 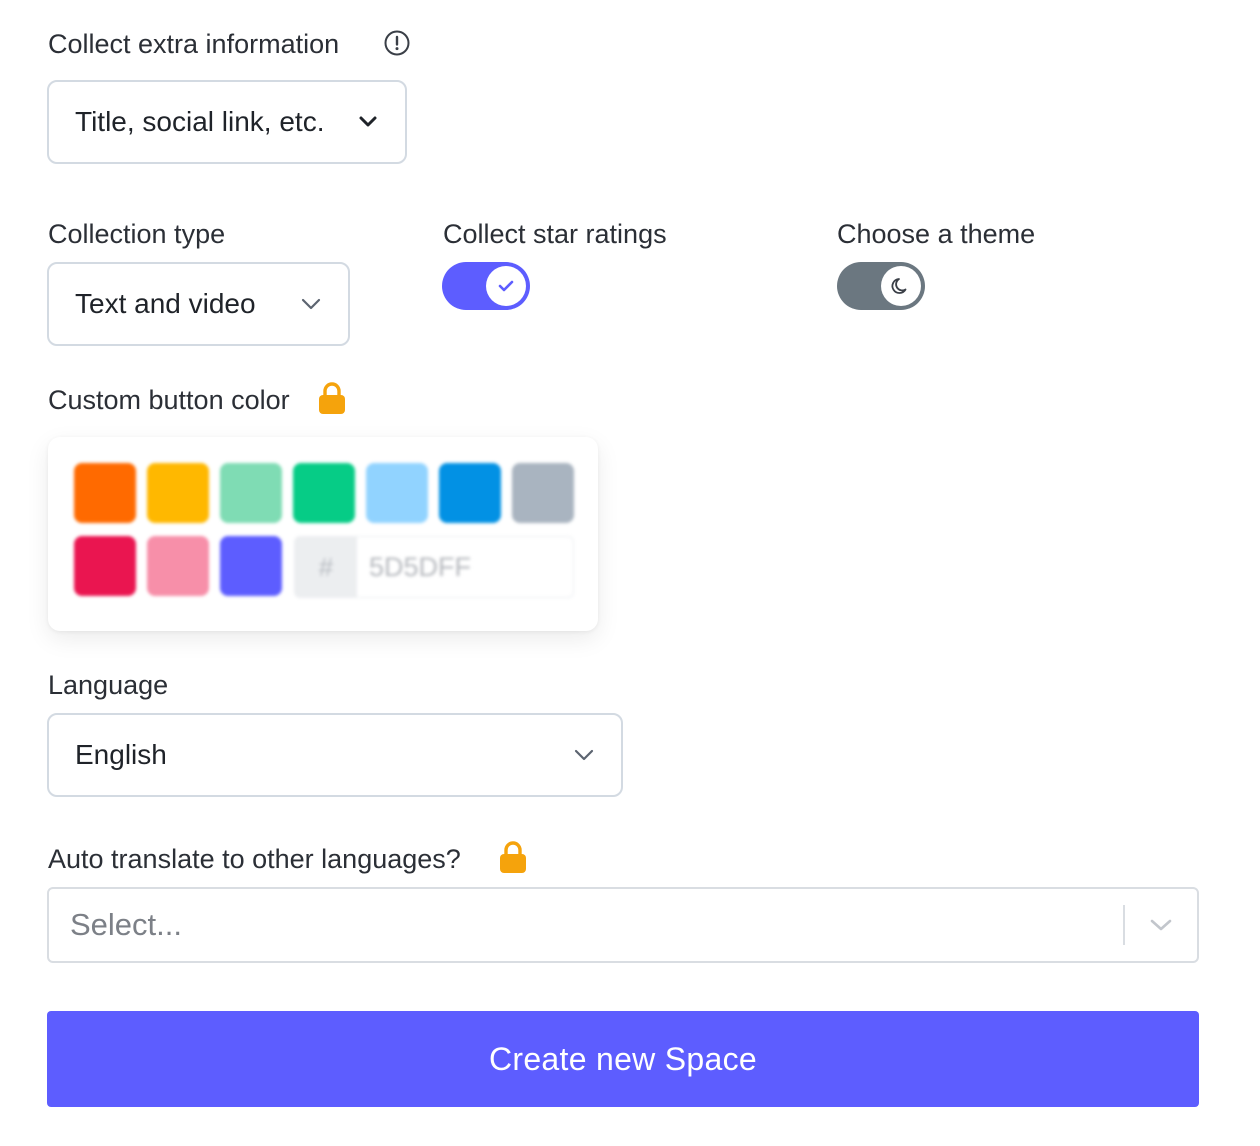 What do you see at coordinates (108, 685) in the screenshot?
I see `language-label: Language` at bounding box center [108, 685].